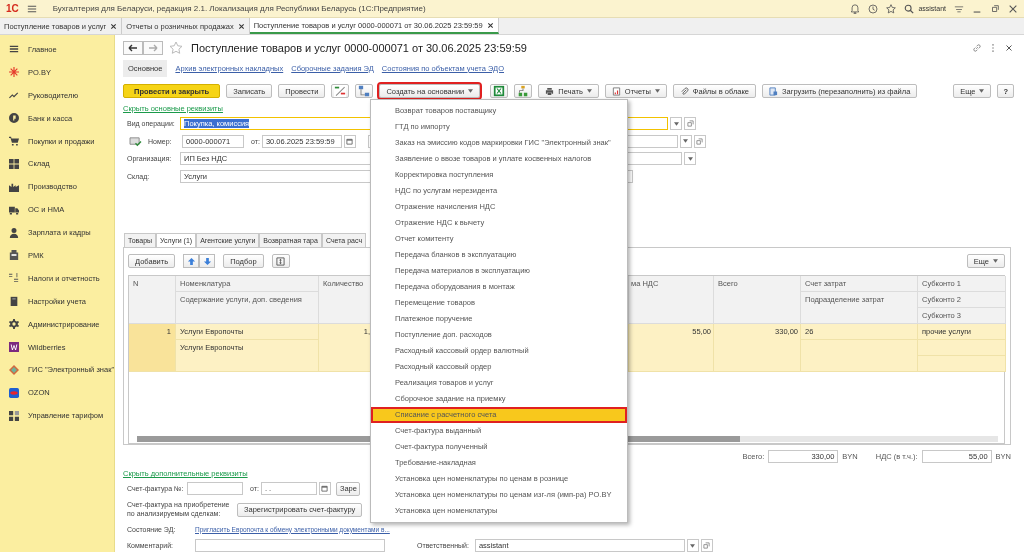  I want to click on app-logo: 1С, so click(12, 8).